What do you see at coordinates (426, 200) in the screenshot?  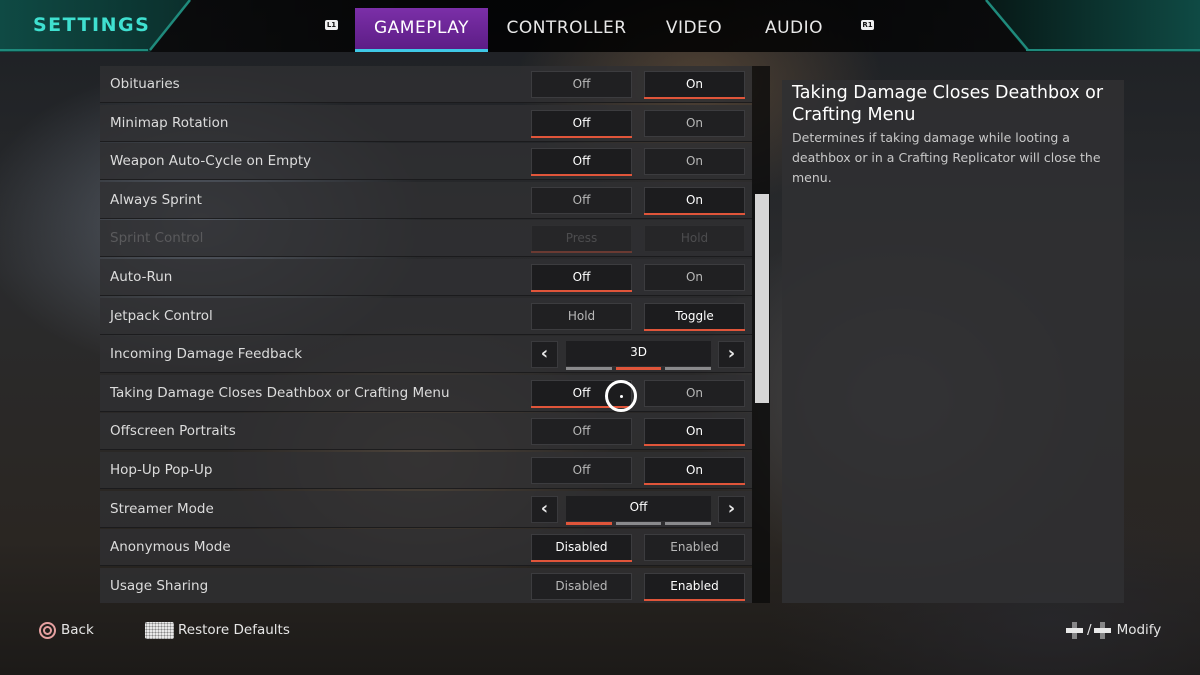 I see `setting-row: Always Sprint Off On` at bounding box center [426, 200].